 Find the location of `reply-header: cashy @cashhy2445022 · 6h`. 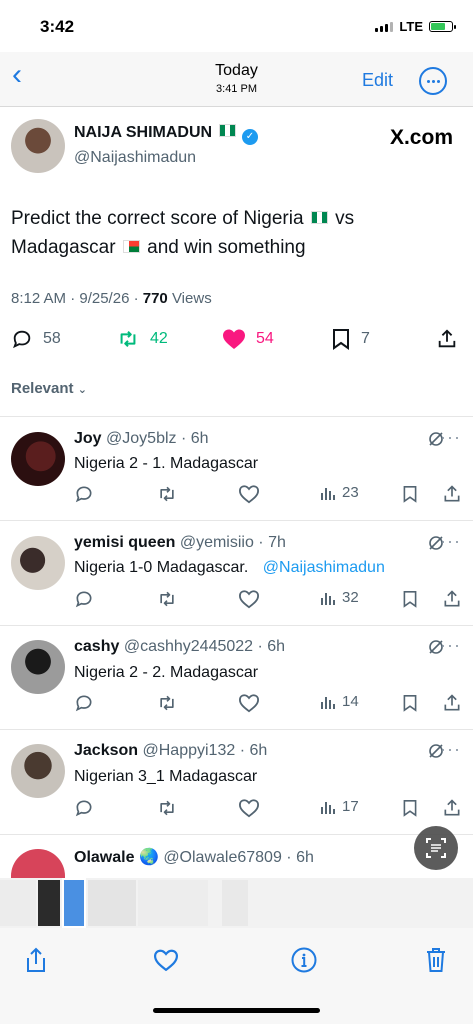

reply-header: cashy @cashhy2445022 · 6h is located at coordinates (179, 647).